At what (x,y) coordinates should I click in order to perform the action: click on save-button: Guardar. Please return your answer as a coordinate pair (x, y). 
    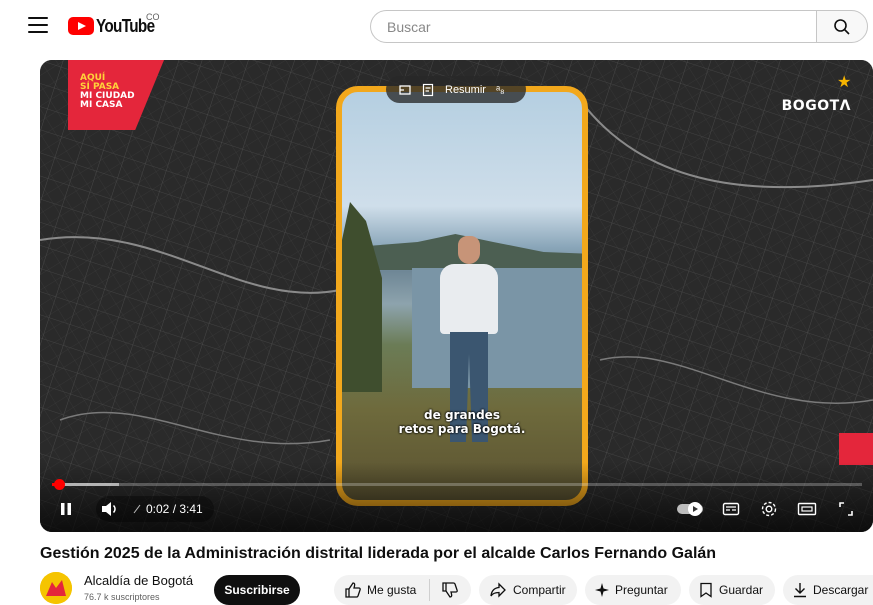
    Looking at the image, I should click on (732, 590).